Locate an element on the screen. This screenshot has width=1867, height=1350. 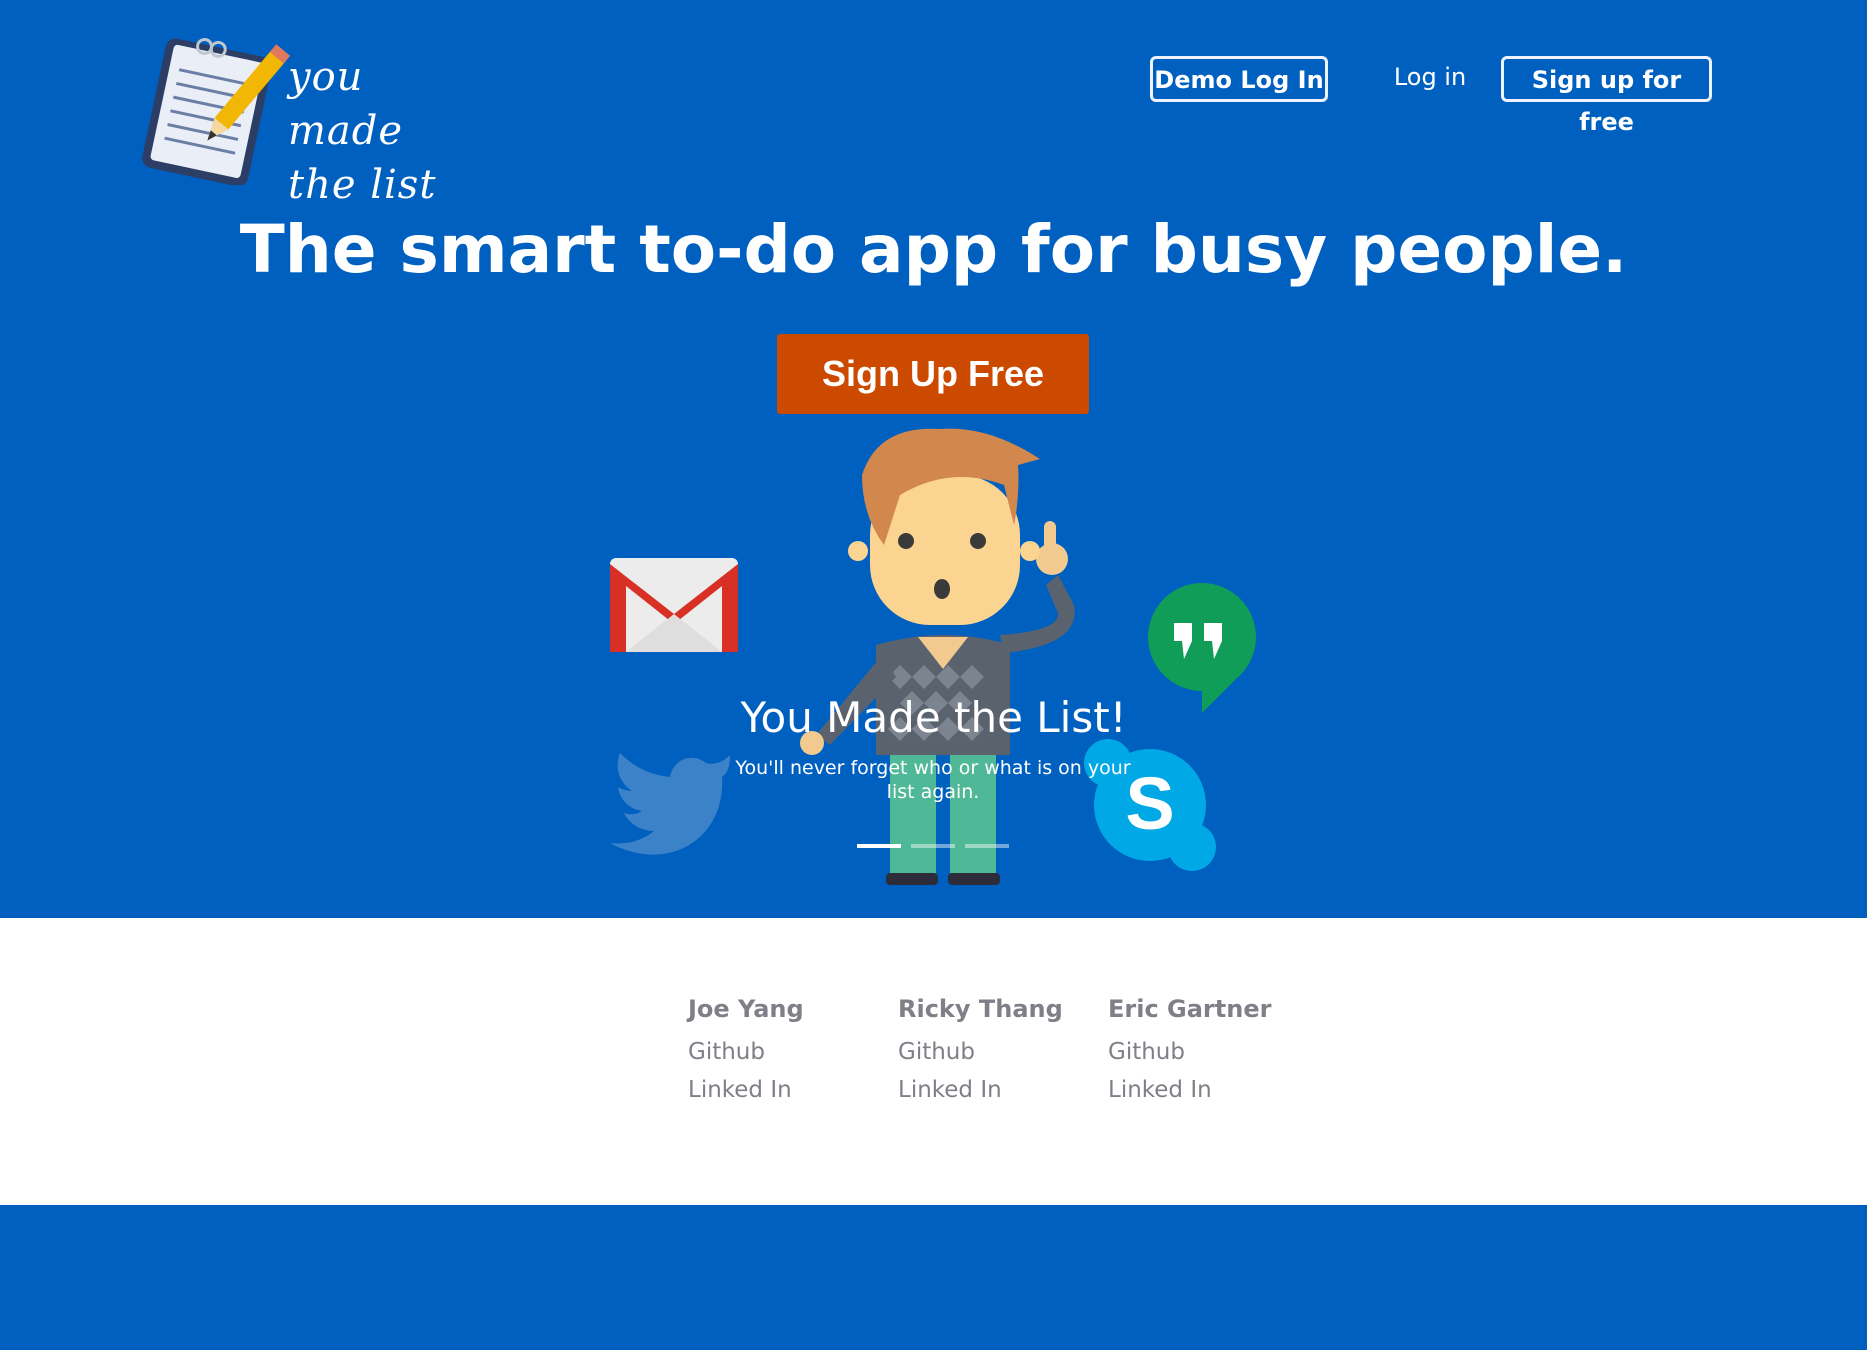
team-member-eric: Eric Gartner Github Linked In is located at coordinates (1208, 1050).